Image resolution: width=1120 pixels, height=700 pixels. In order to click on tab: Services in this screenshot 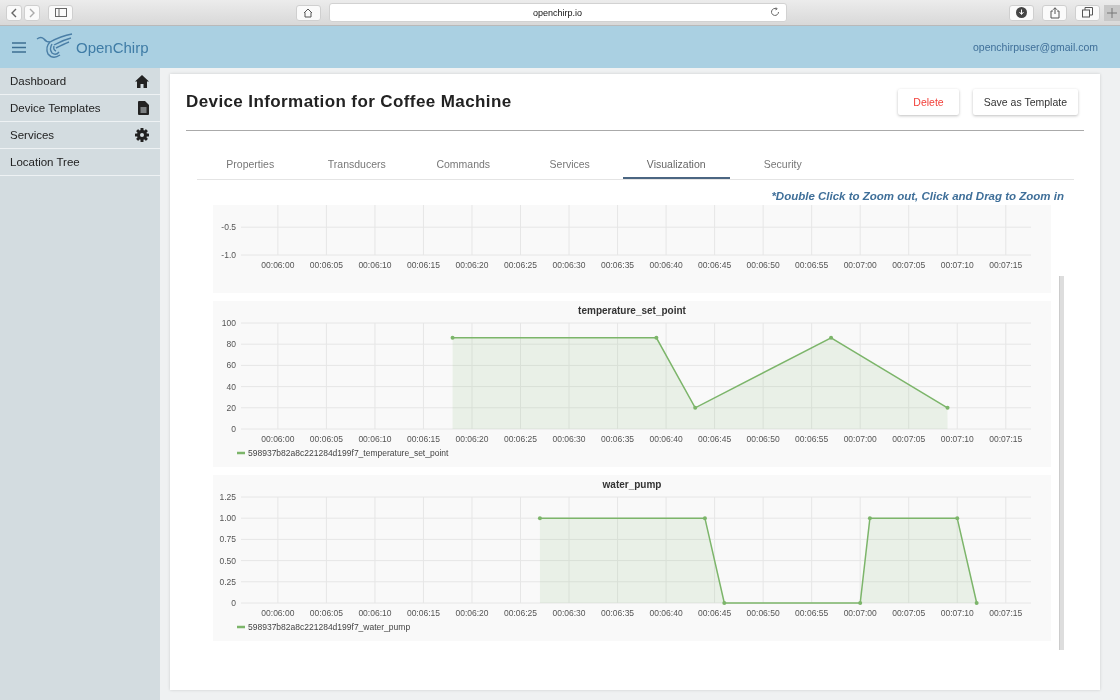, I will do `click(569, 164)`.